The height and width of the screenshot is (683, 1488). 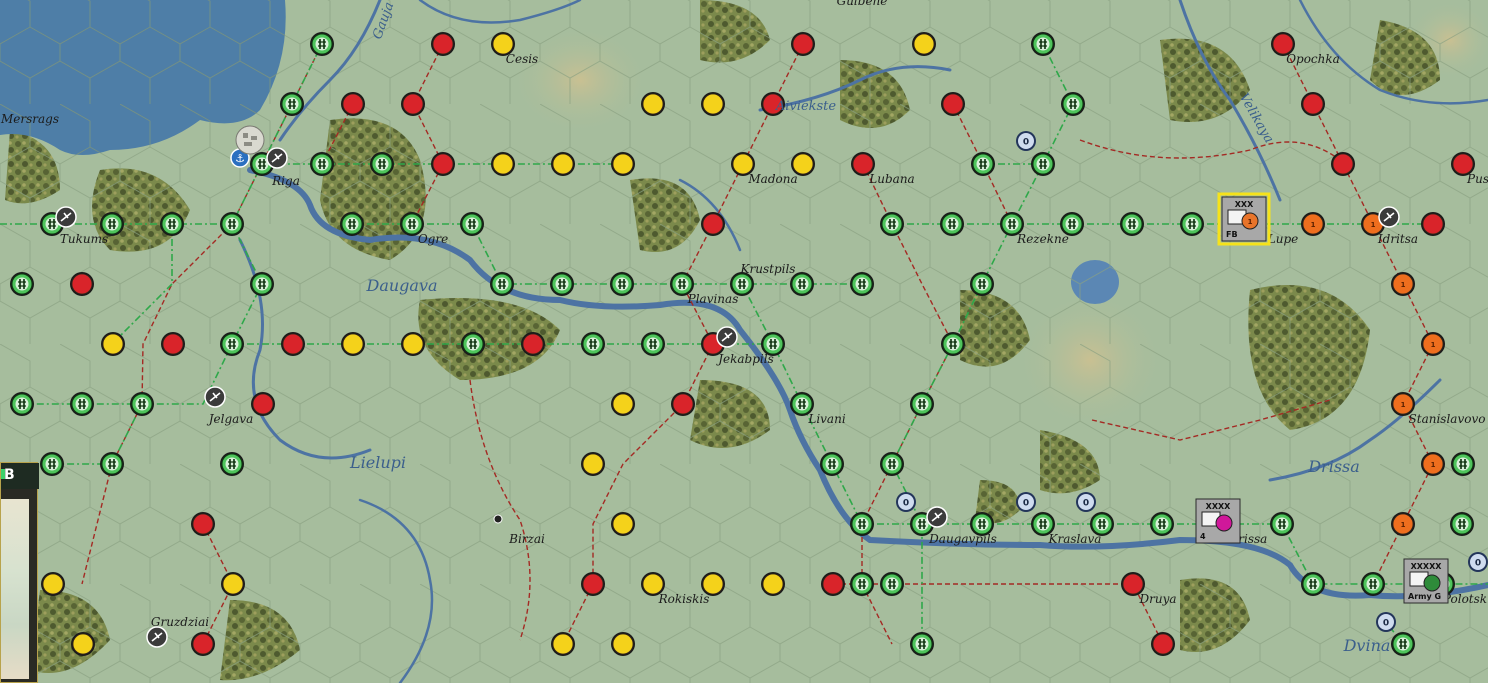 What do you see at coordinates (1426, 581) in the screenshot?
I see `unit-counter-army-front: XXXXX Army G` at bounding box center [1426, 581].